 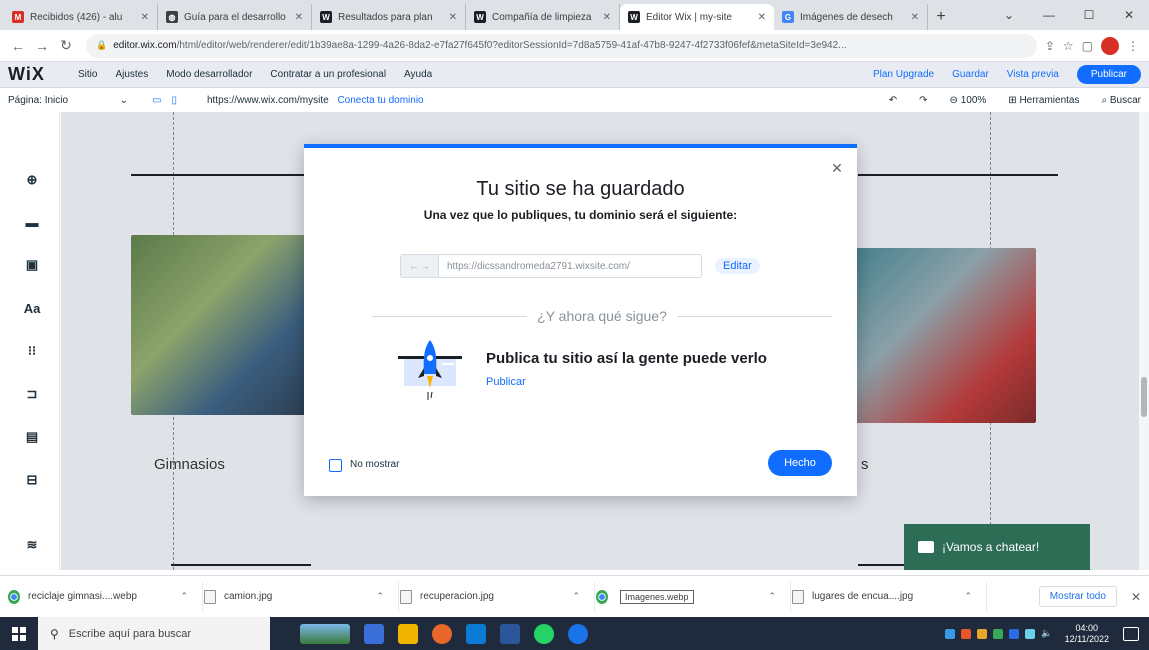 I want to click on save-link: Guardar, so click(x=970, y=74).